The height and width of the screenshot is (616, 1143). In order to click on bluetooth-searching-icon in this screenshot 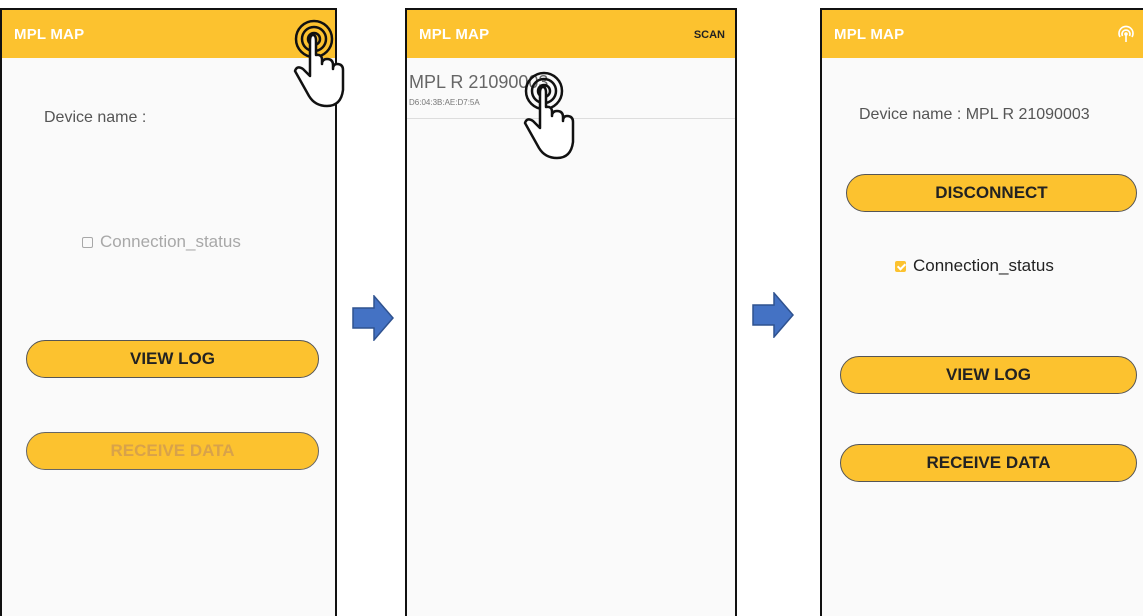, I will do `click(1126, 34)`.